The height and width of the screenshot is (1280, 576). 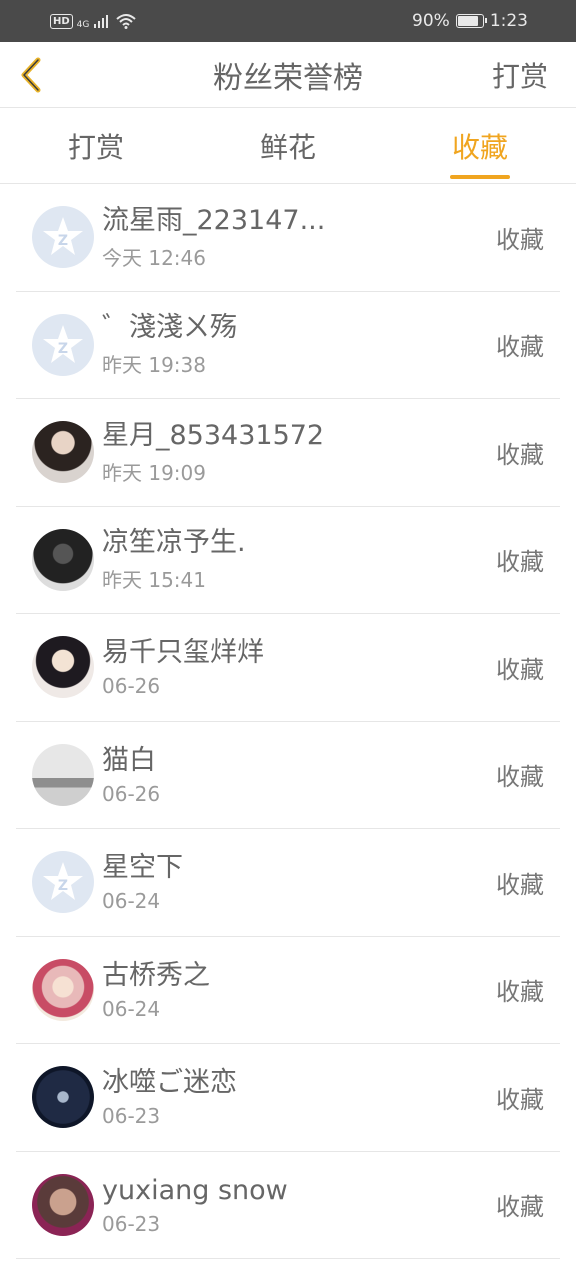 What do you see at coordinates (299, 990) in the screenshot?
I see `list-item-info: 古桥秀之 06-24` at bounding box center [299, 990].